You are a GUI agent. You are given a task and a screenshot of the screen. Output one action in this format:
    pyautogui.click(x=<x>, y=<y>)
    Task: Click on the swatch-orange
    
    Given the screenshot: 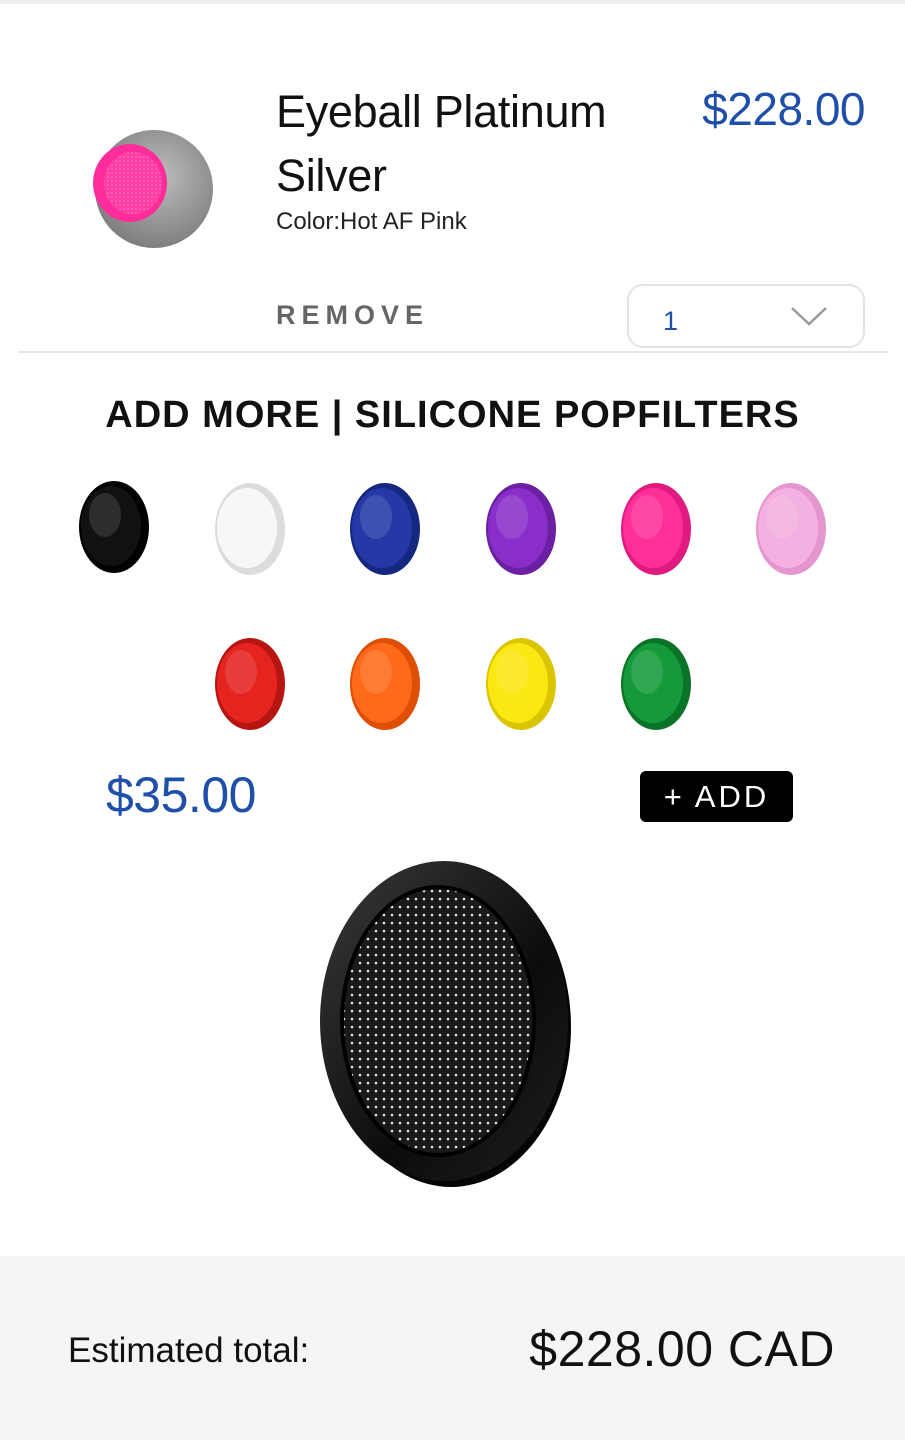 What is the action you would take?
    pyautogui.click(x=384, y=684)
    